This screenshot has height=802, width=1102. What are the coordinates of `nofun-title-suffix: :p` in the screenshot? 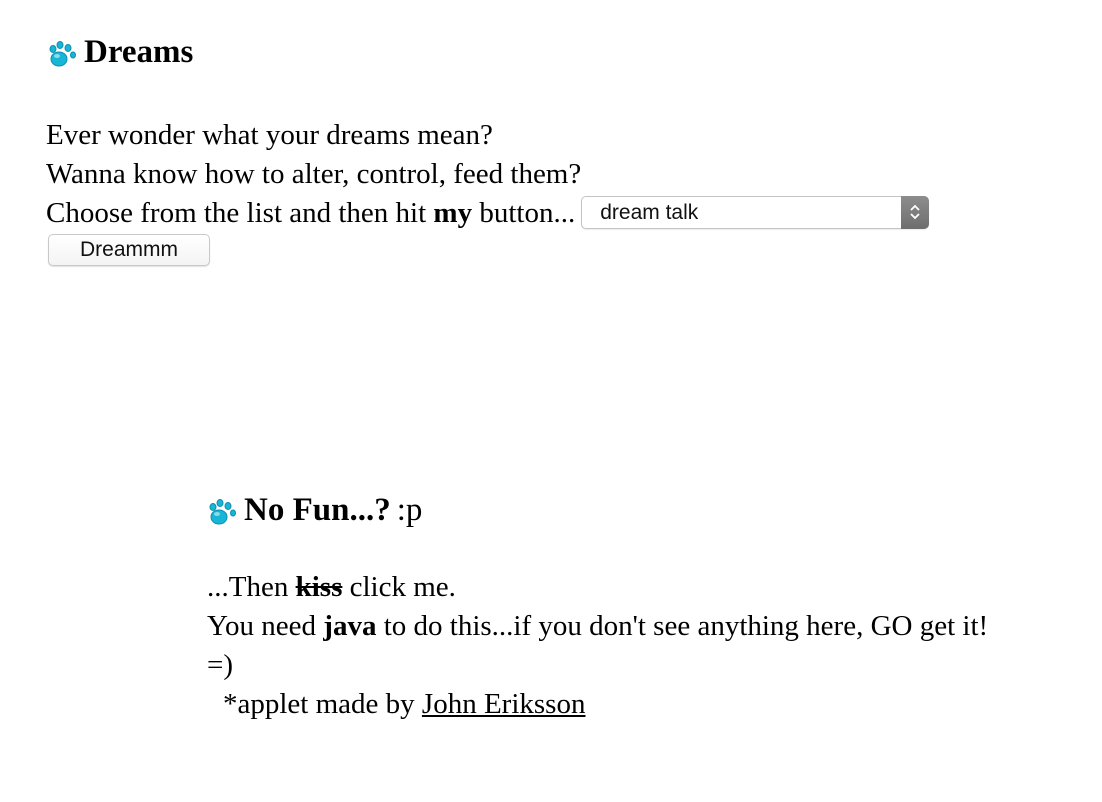 It's located at (409, 510).